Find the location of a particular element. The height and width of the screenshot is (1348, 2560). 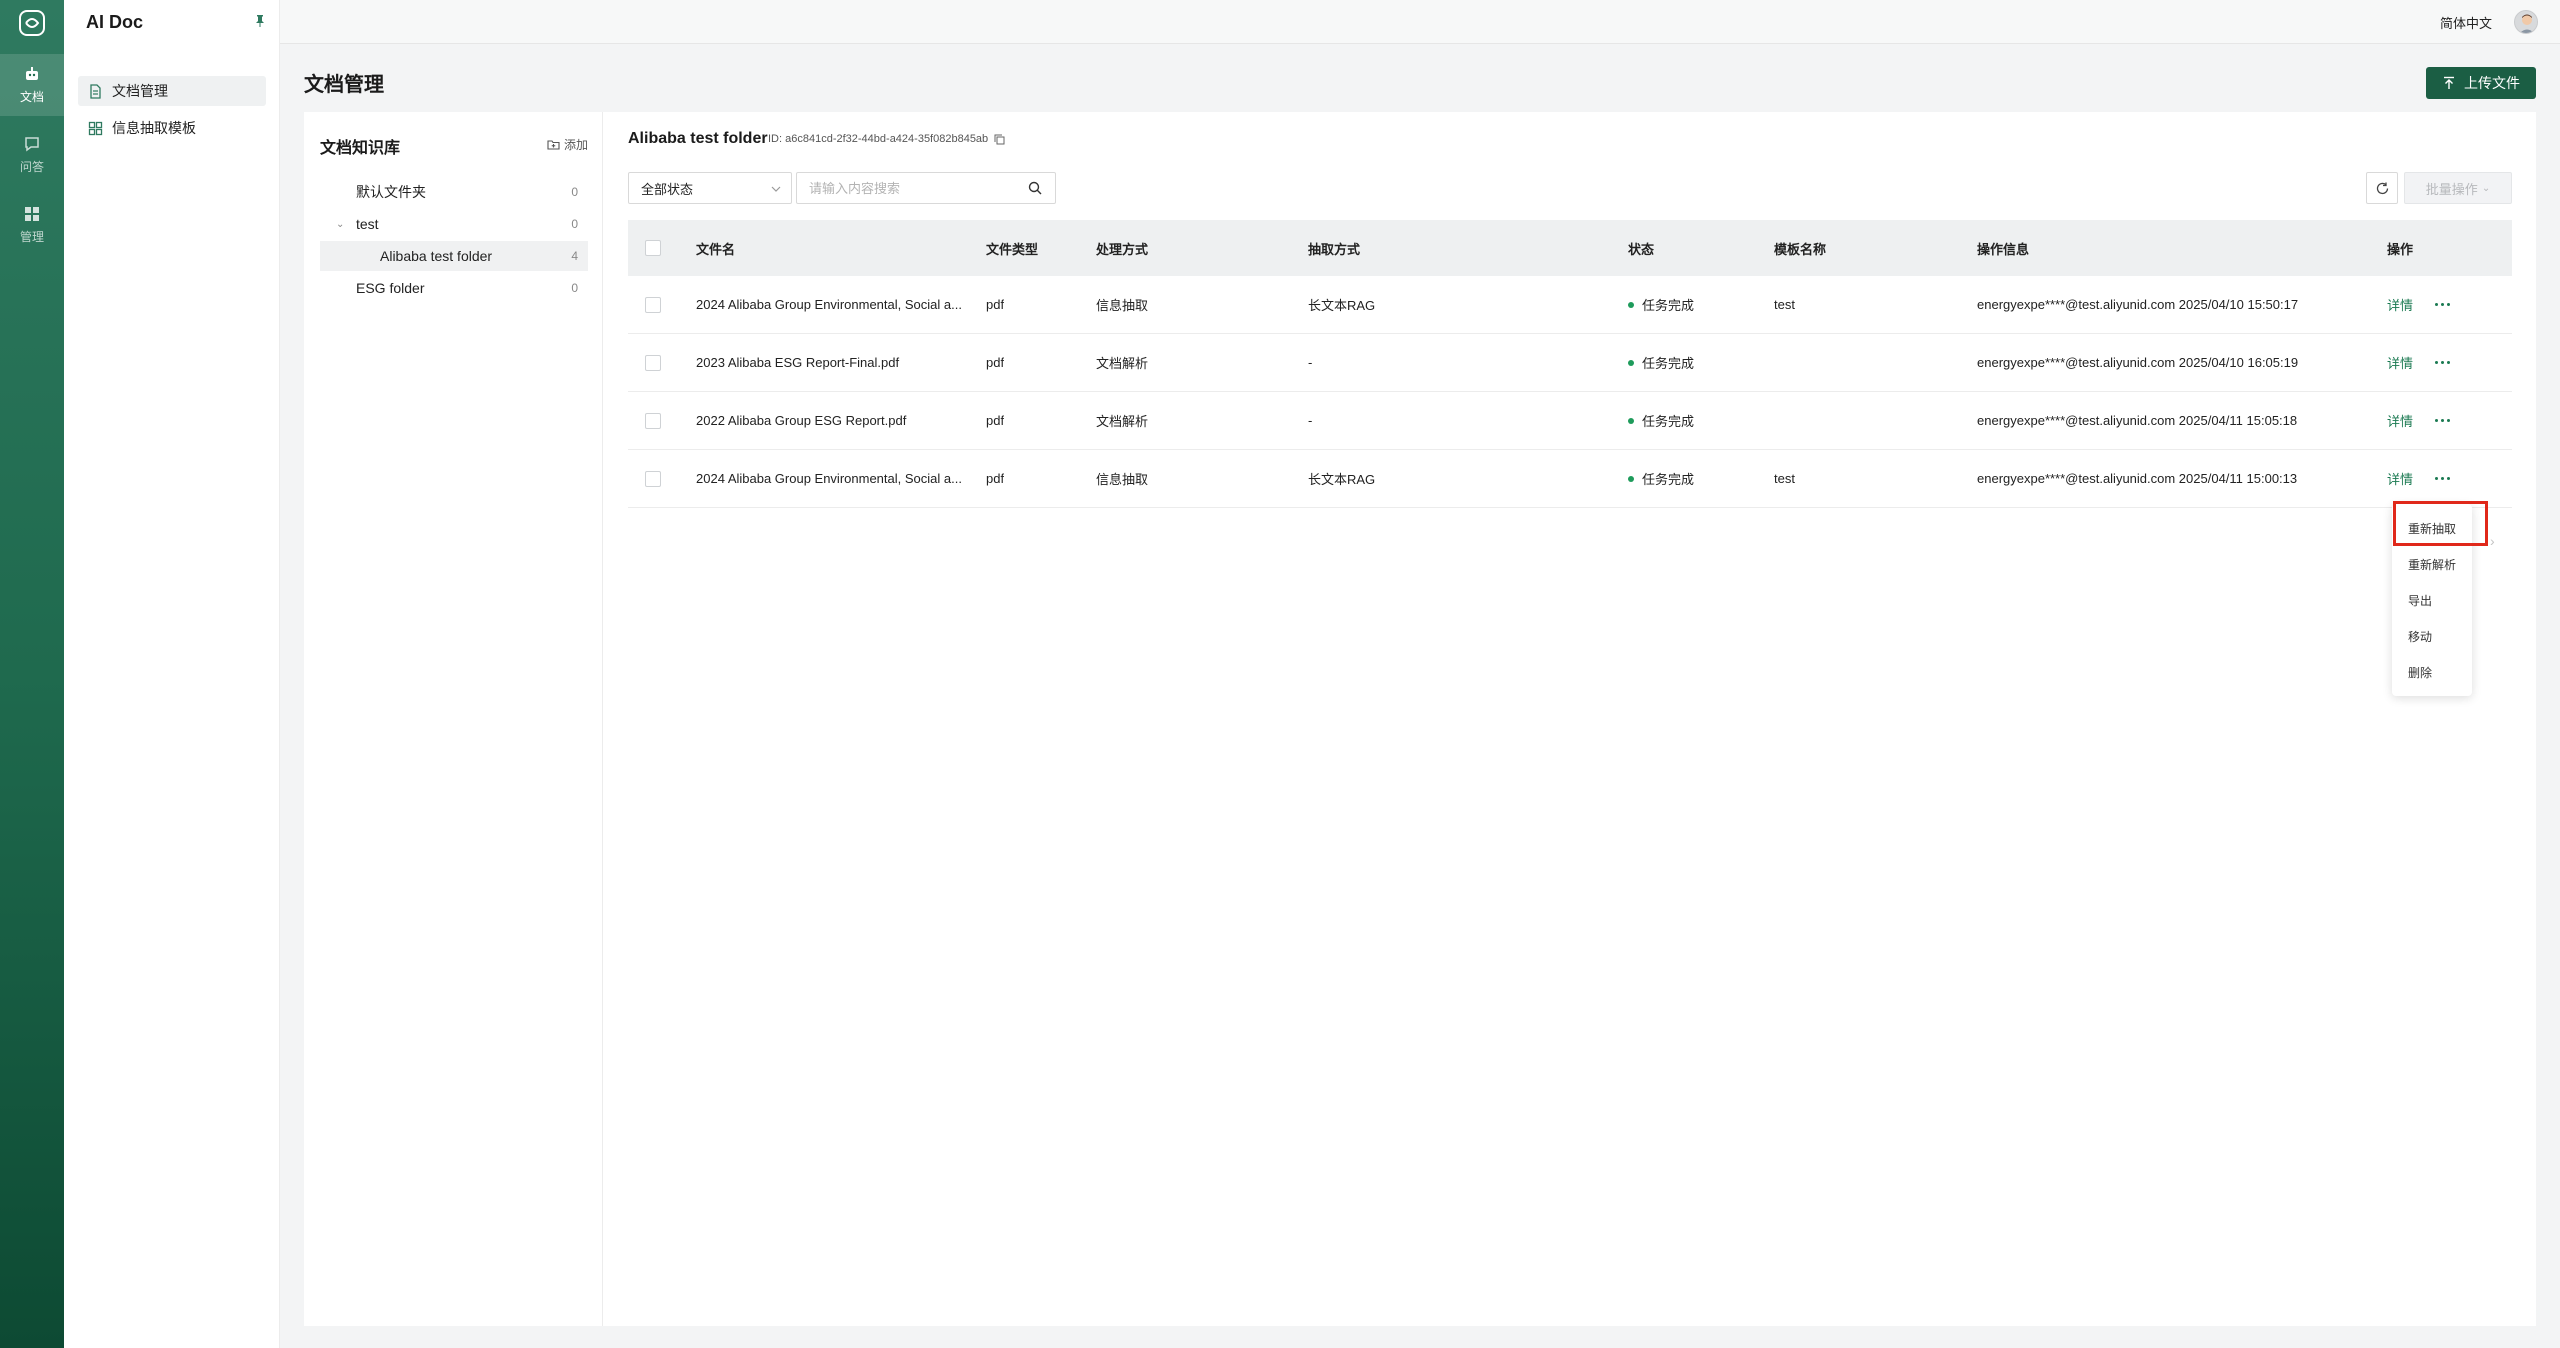

pin-icon is located at coordinates (260, 21).